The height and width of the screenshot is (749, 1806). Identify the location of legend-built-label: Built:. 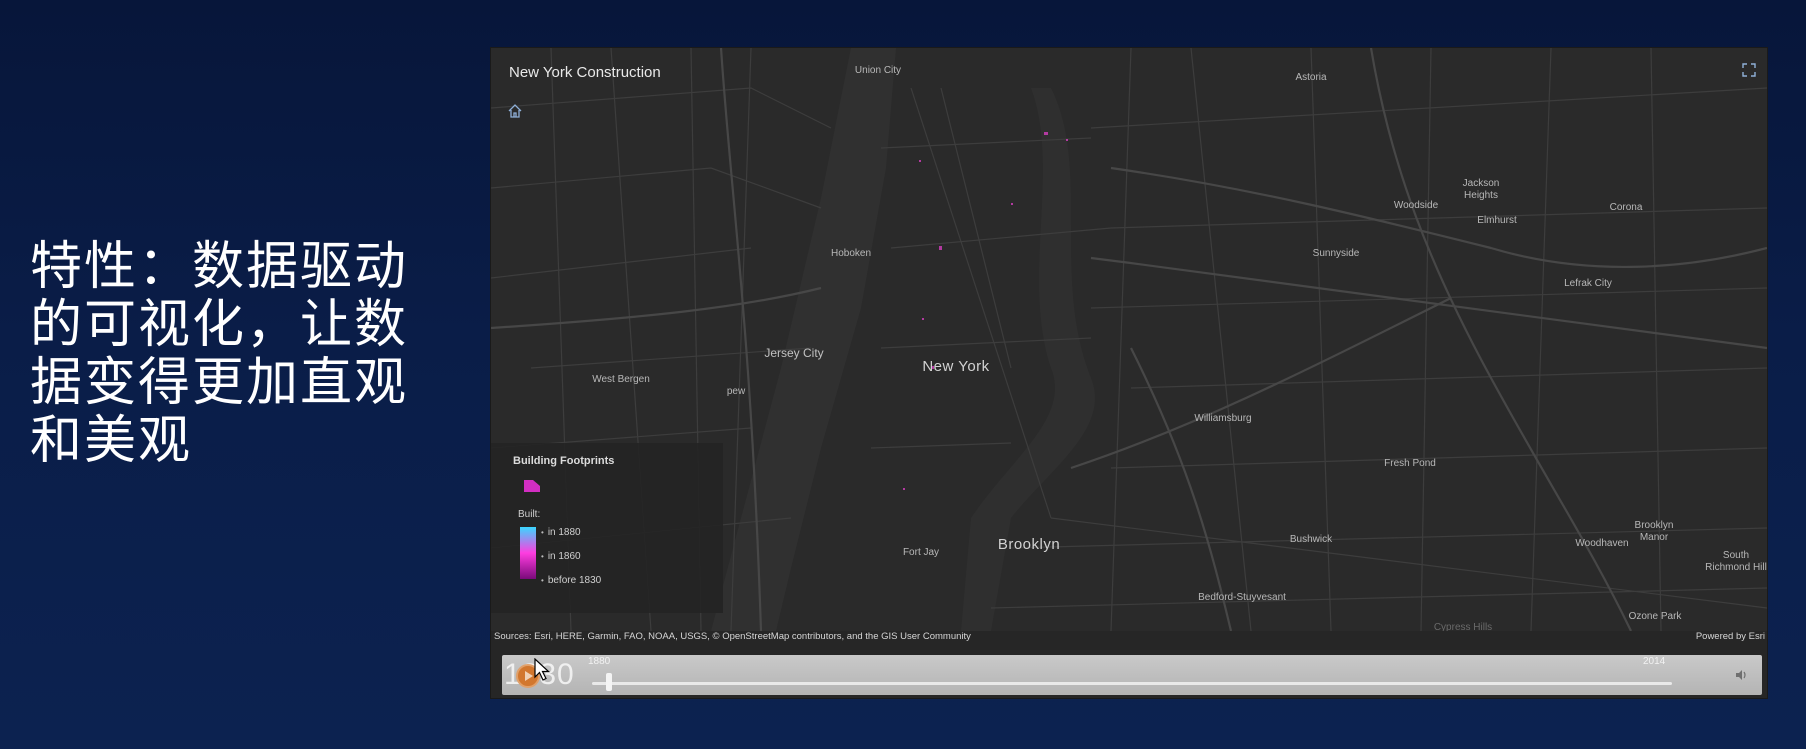
(529, 514).